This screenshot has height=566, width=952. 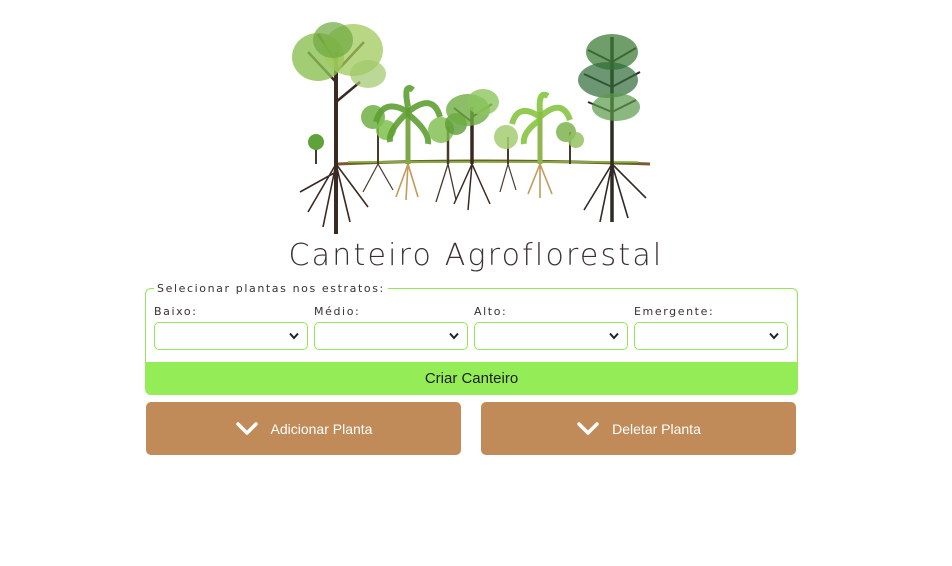 What do you see at coordinates (471, 378) in the screenshot?
I see `create-bed-button: Criar Canteiro` at bounding box center [471, 378].